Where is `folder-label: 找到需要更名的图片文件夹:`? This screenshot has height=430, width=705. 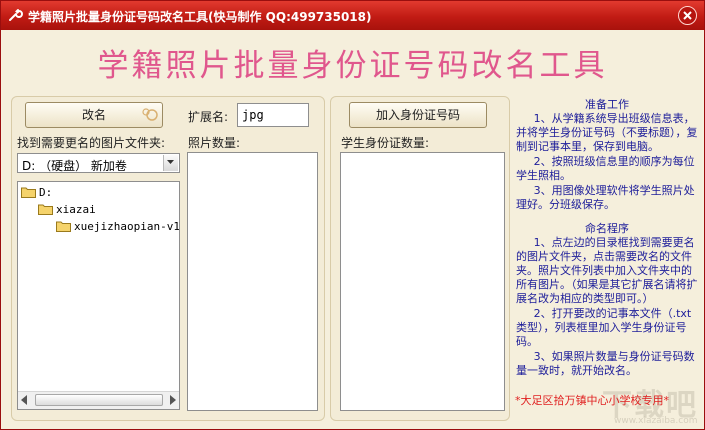 folder-label: 找到需要更名的图片文件夹: is located at coordinates (91, 143).